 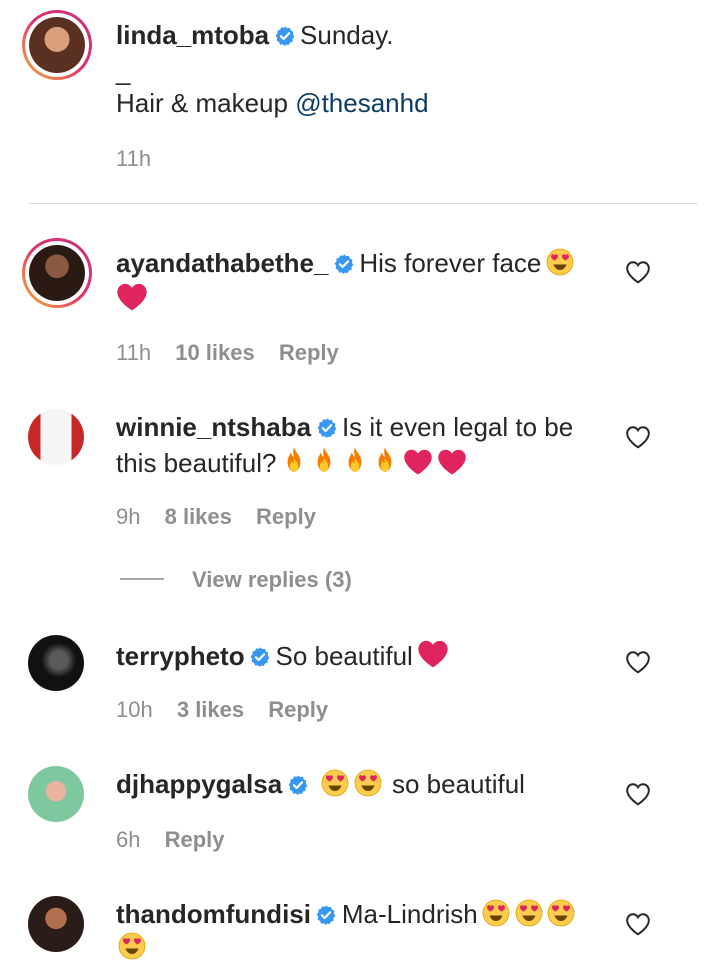 What do you see at coordinates (128, 516) in the screenshot?
I see `comment-time: 9h` at bounding box center [128, 516].